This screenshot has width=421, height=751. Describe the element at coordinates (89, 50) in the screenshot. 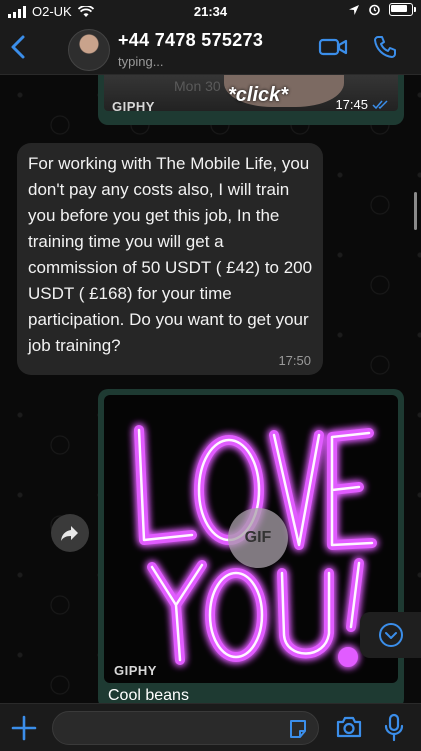

I see `avatar` at that location.